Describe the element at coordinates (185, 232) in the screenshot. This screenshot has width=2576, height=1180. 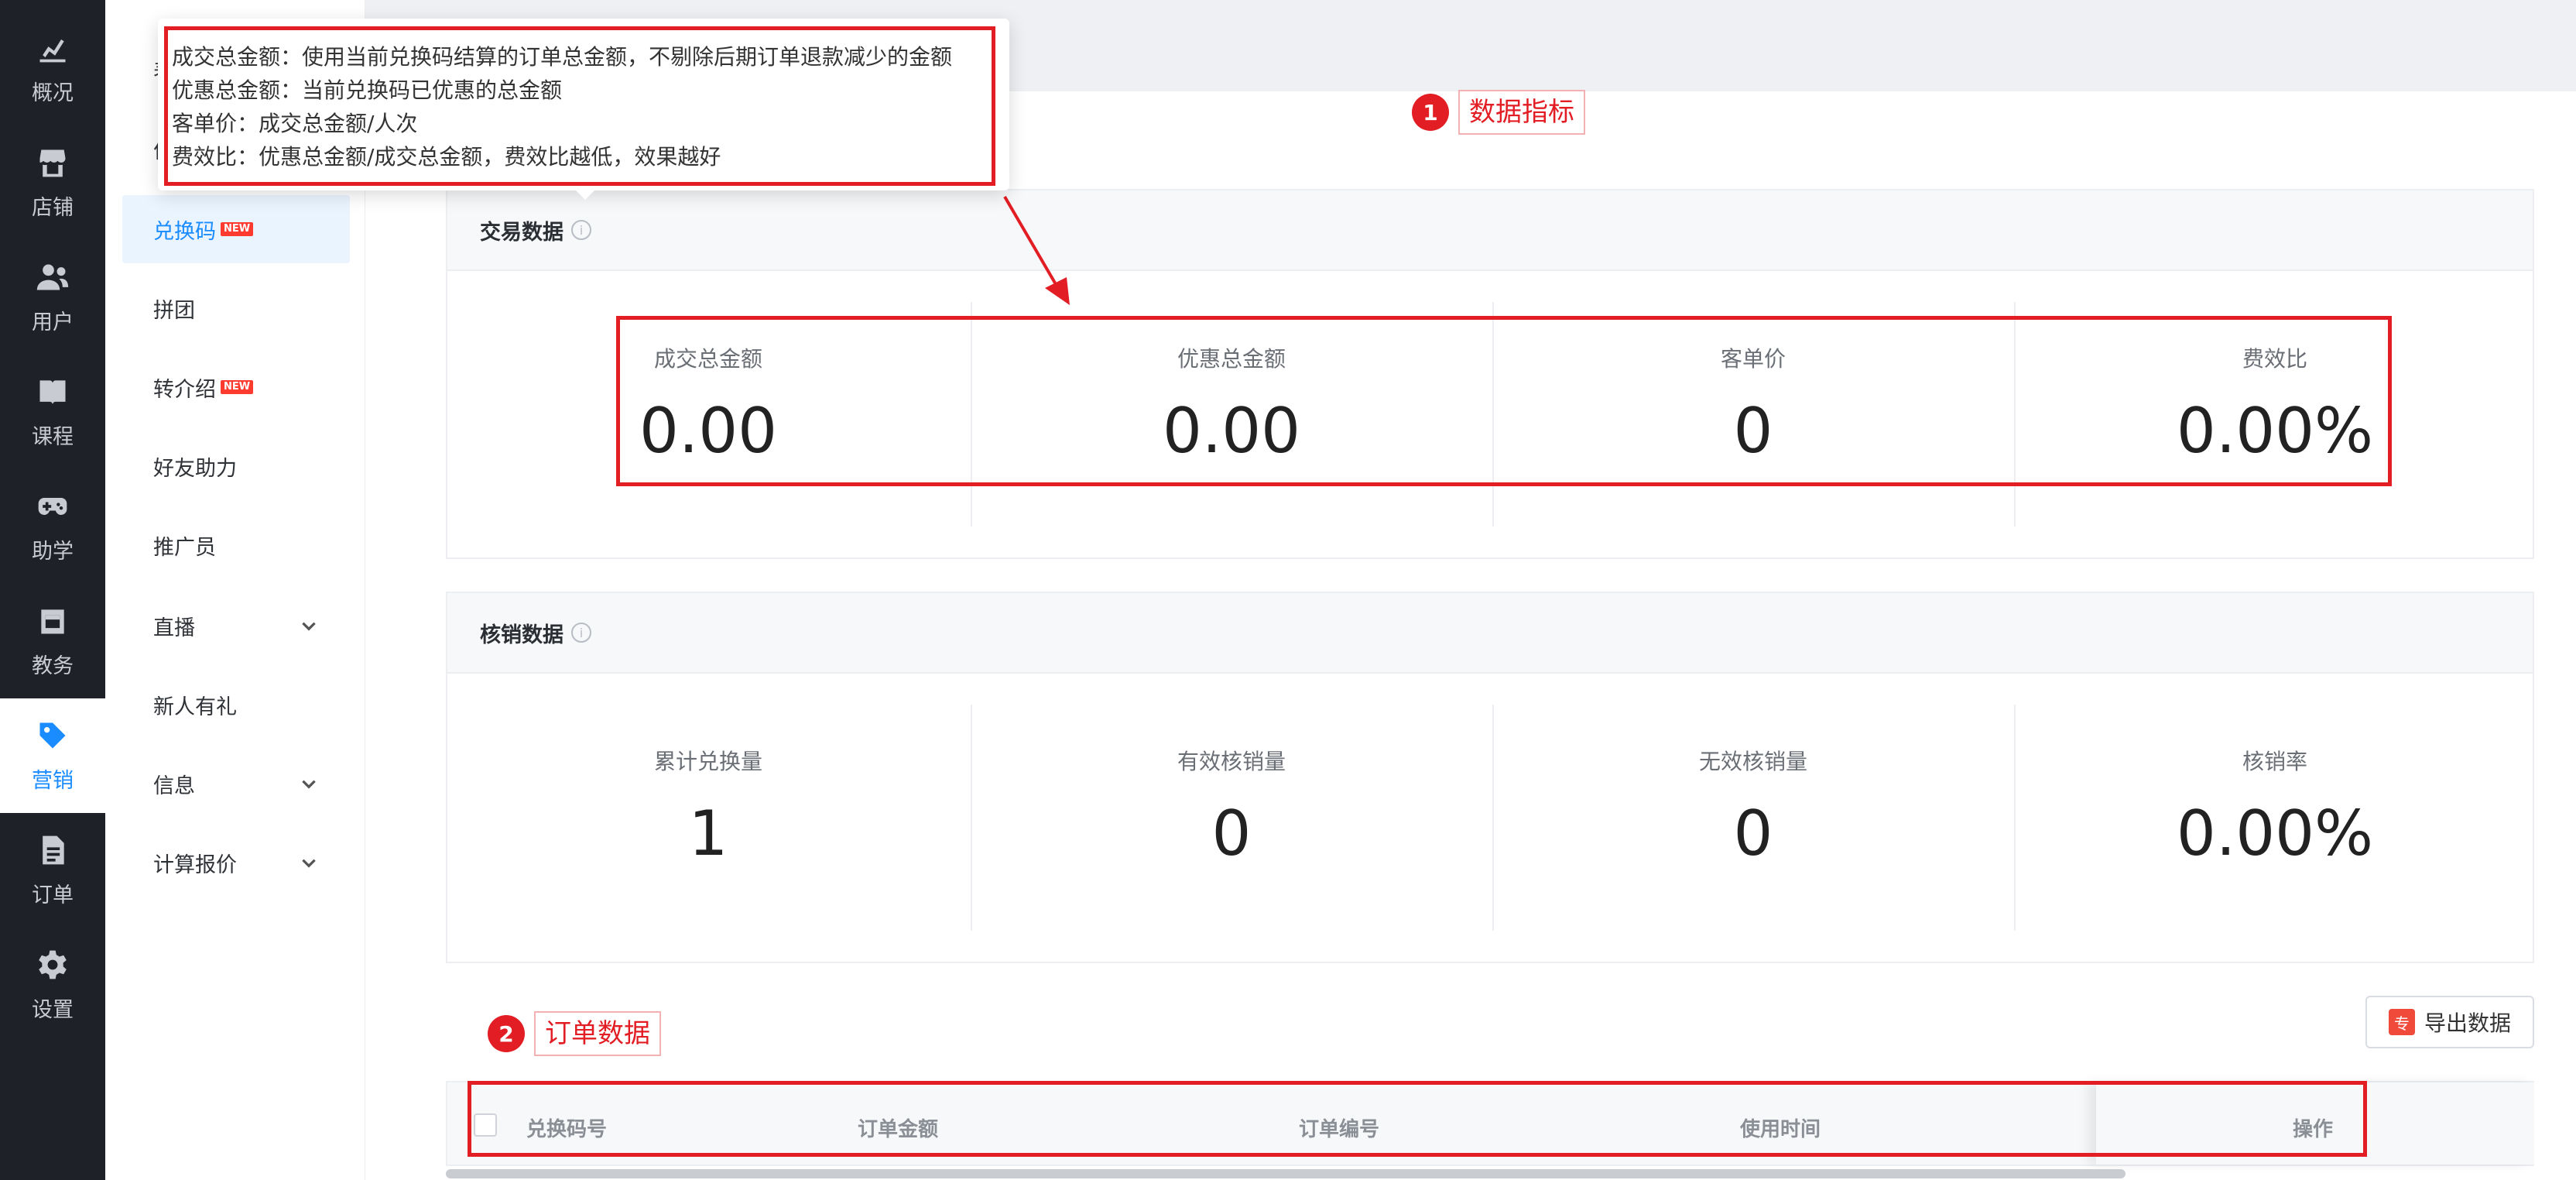
I see `submenu-label: 兑换码` at that location.